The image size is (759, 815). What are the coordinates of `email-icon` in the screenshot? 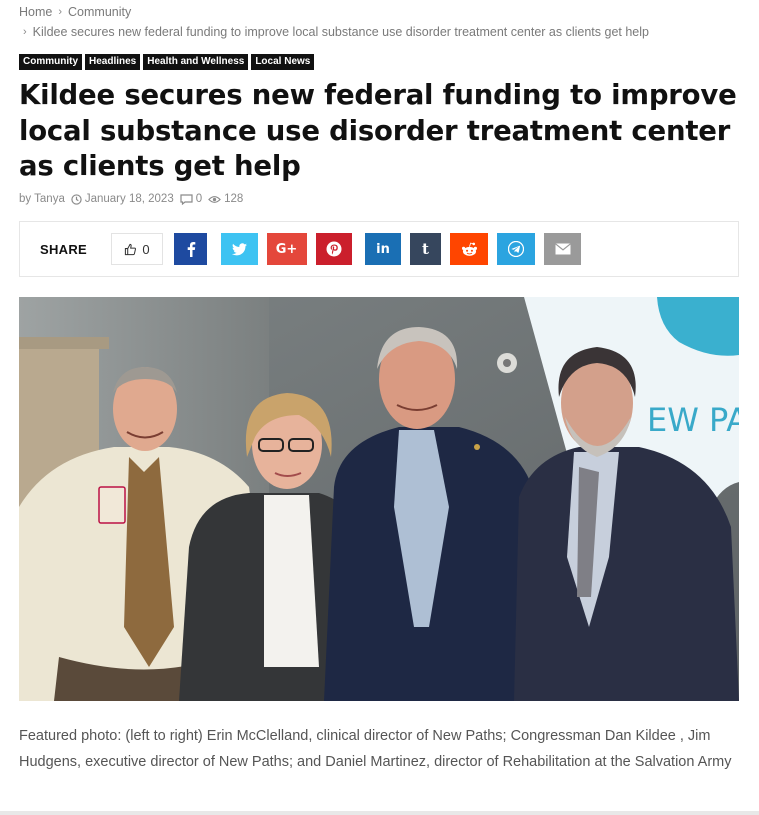 It's located at (562, 249).